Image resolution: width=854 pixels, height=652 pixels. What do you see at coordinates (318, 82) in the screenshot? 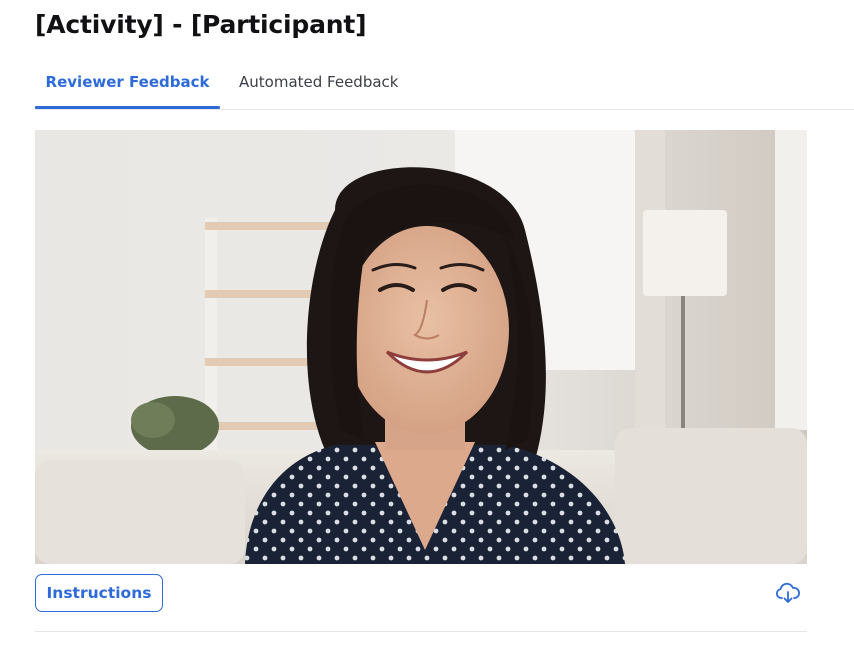
I see `tab-automated-feedback: Automated Feedback` at bounding box center [318, 82].